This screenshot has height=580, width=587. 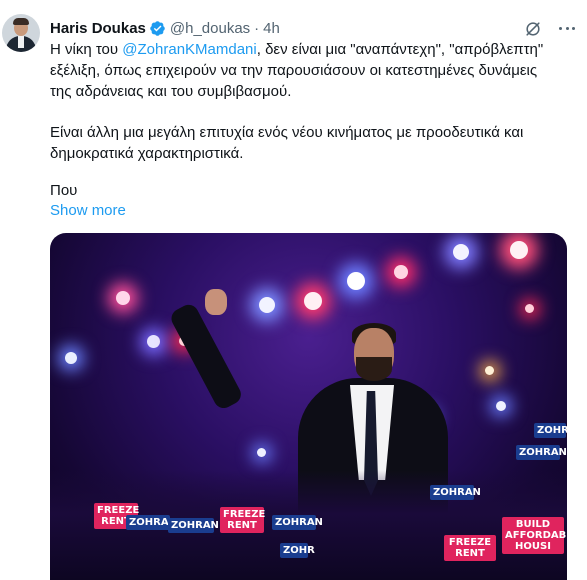 What do you see at coordinates (21, 33) in the screenshot?
I see `avatar` at bounding box center [21, 33].